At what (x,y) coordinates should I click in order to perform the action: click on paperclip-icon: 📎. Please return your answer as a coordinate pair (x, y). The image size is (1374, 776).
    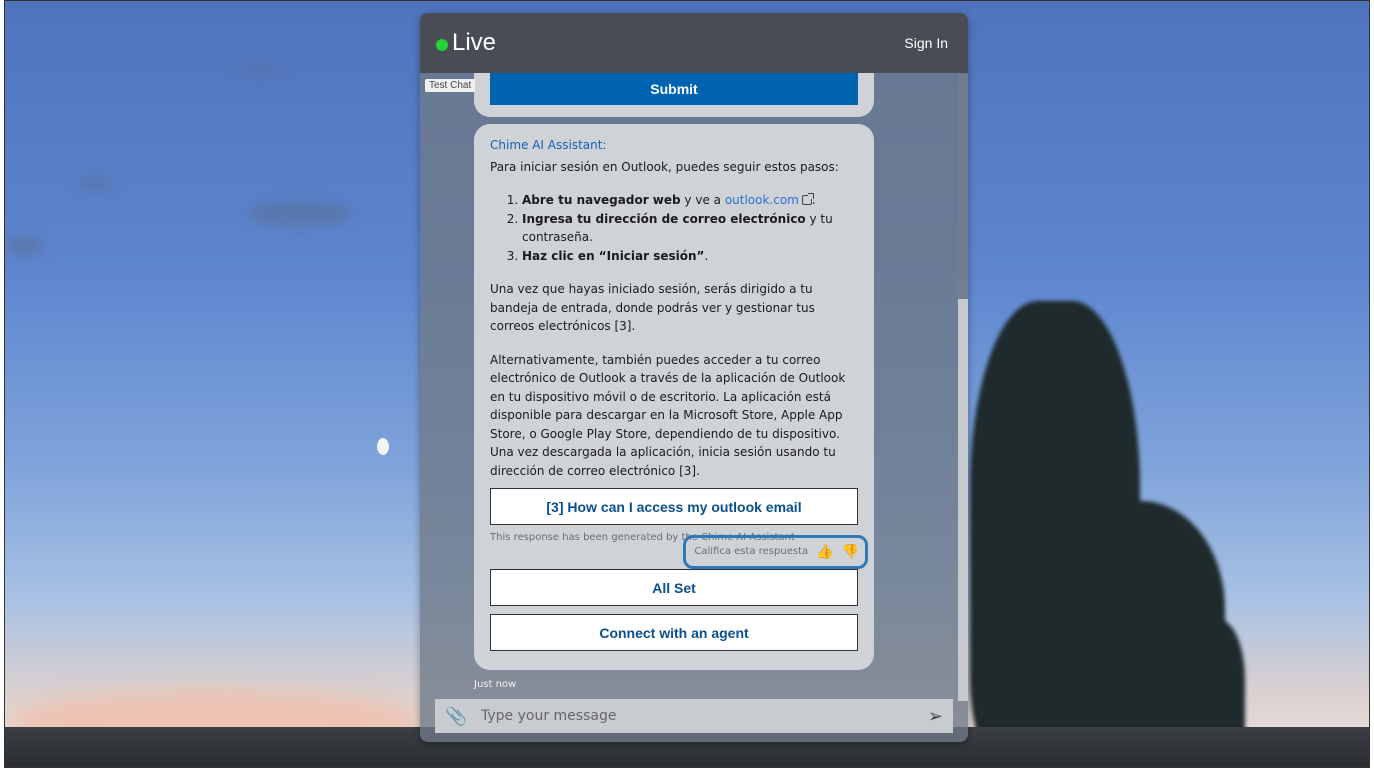
    Looking at the image, I should click on (458, 716).